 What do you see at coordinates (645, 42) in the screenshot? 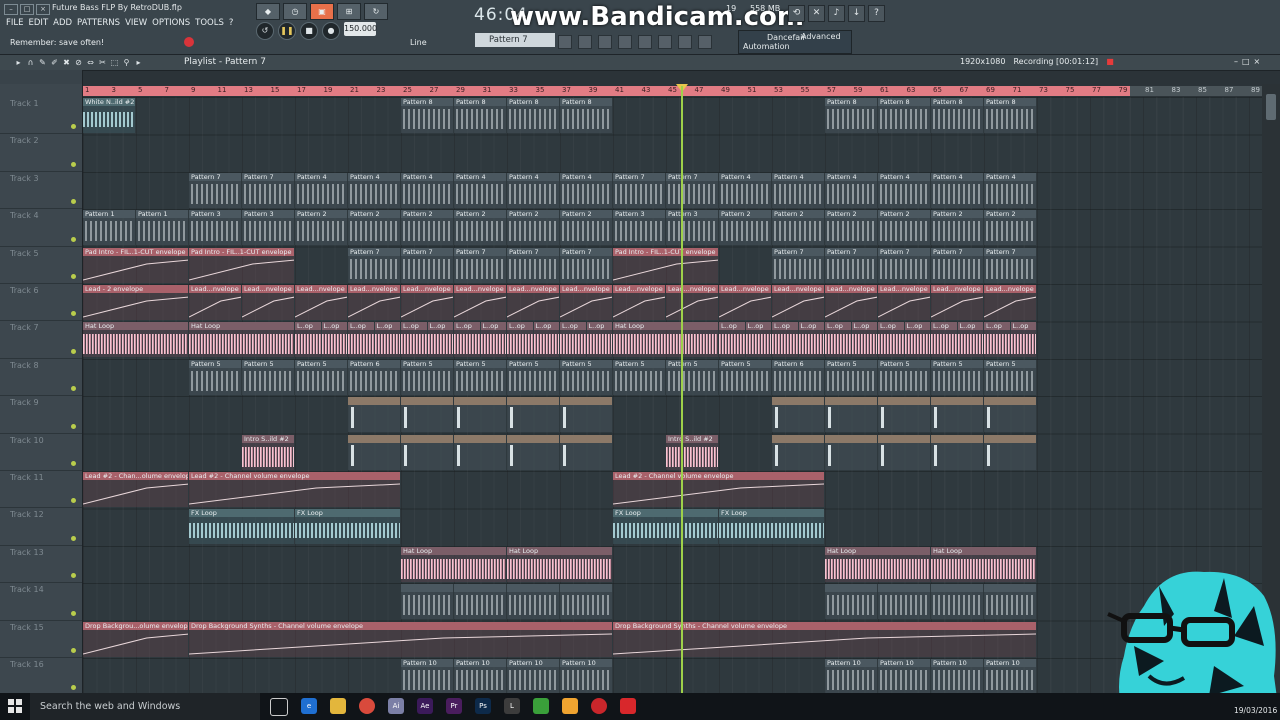
I see `mixer-icon` at bounding box center [645, 42].